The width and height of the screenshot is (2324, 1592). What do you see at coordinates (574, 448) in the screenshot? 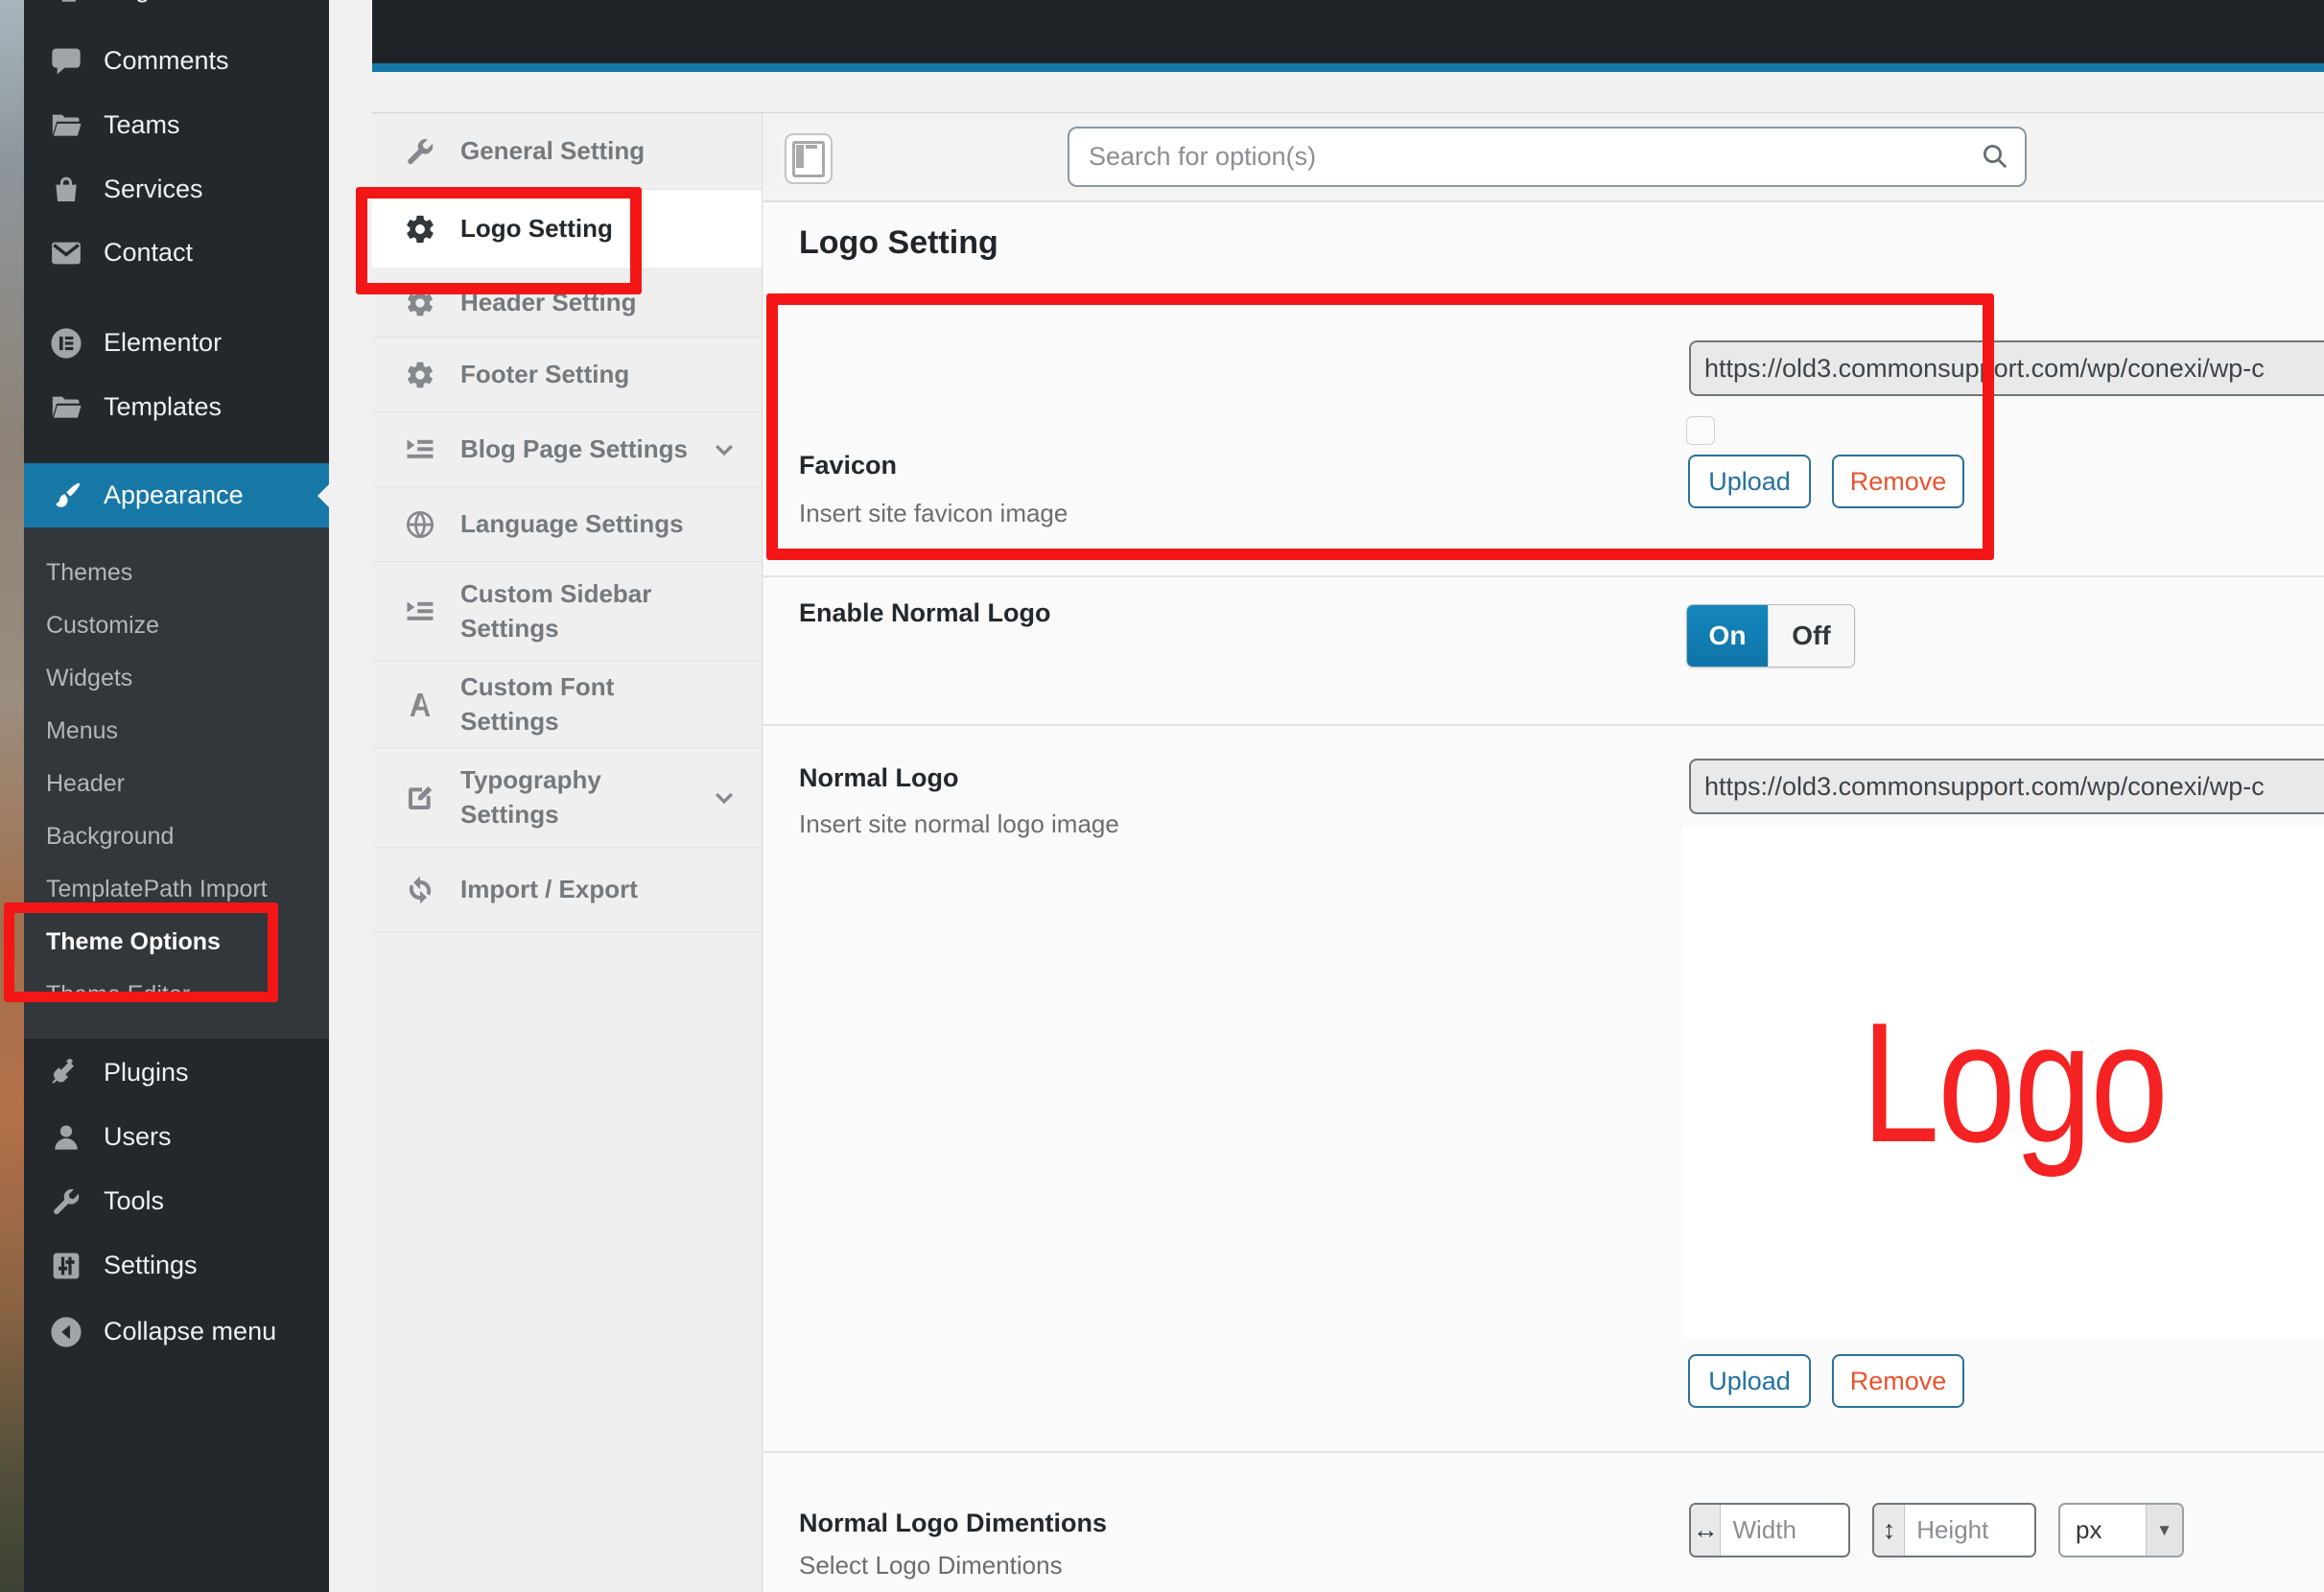
I see `nav-item-label: Blog Page Settings` at bounding box center [574, 448].